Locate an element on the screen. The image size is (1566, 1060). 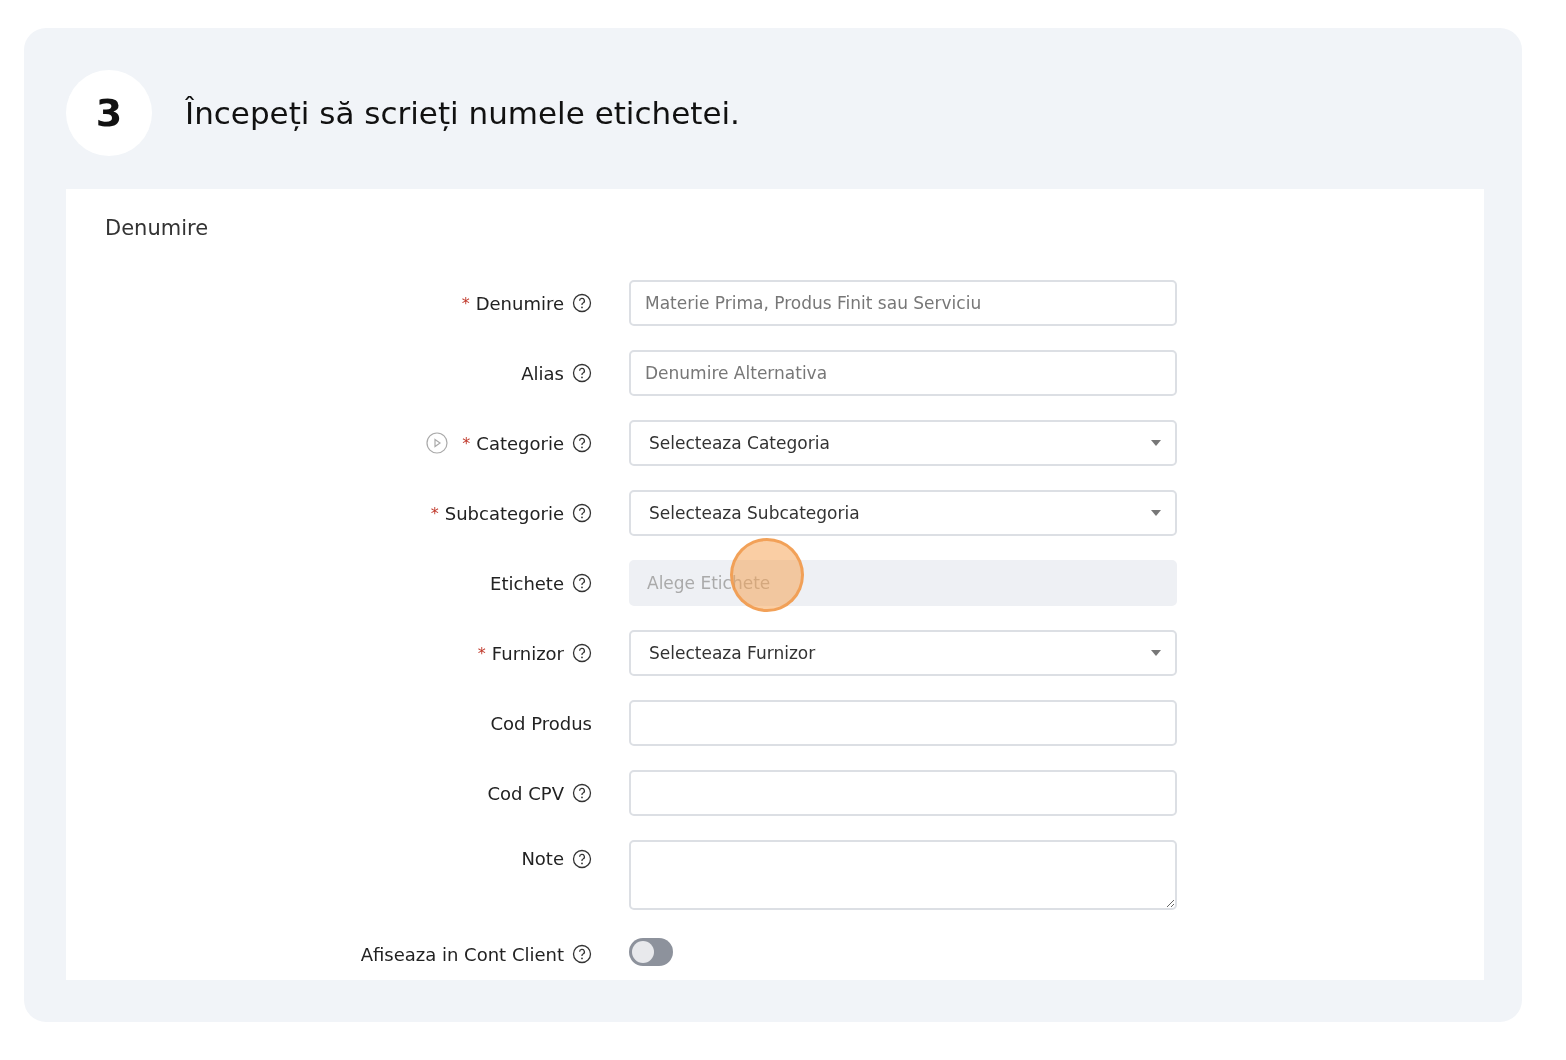
field-label: Alias is located at coordinates (542, 373).